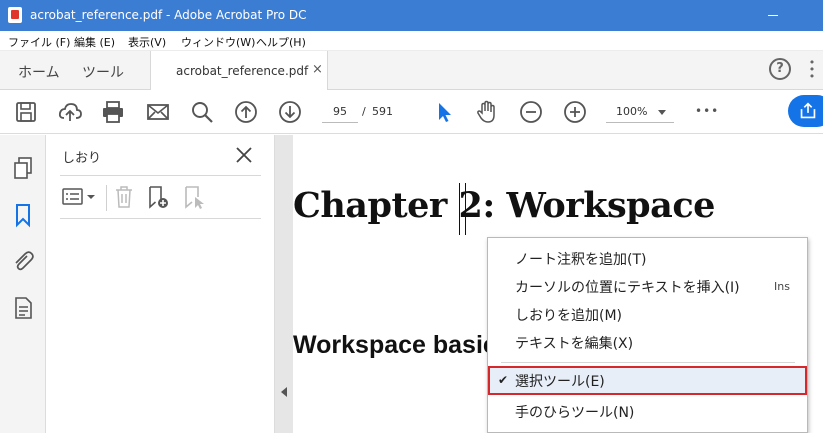 Image resolution: width=823 pixels, height=433 pixels. What do you see at coordinates (284, 392) in the screenshot?
I see `collapse-panel-icon` at bounding box center [284, 392].